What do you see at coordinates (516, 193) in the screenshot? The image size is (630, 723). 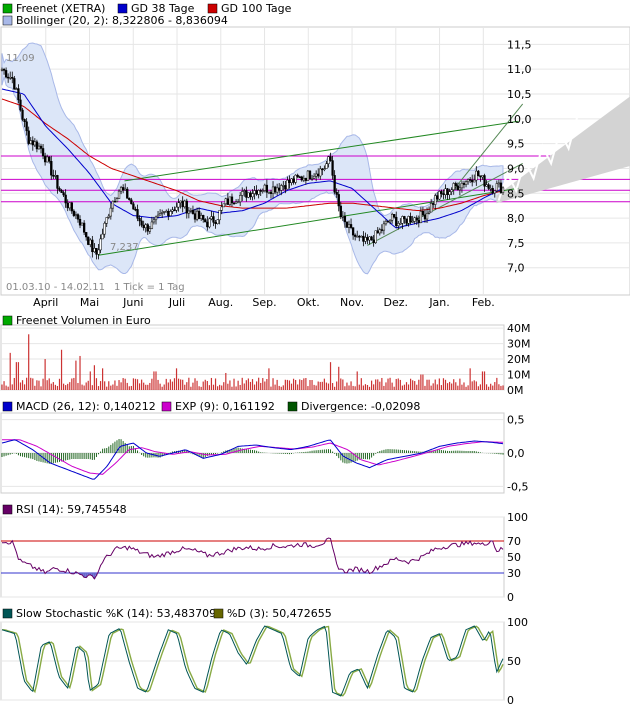 I see `price-y-tick-label: 8,5` at bounding box center [516, 193].